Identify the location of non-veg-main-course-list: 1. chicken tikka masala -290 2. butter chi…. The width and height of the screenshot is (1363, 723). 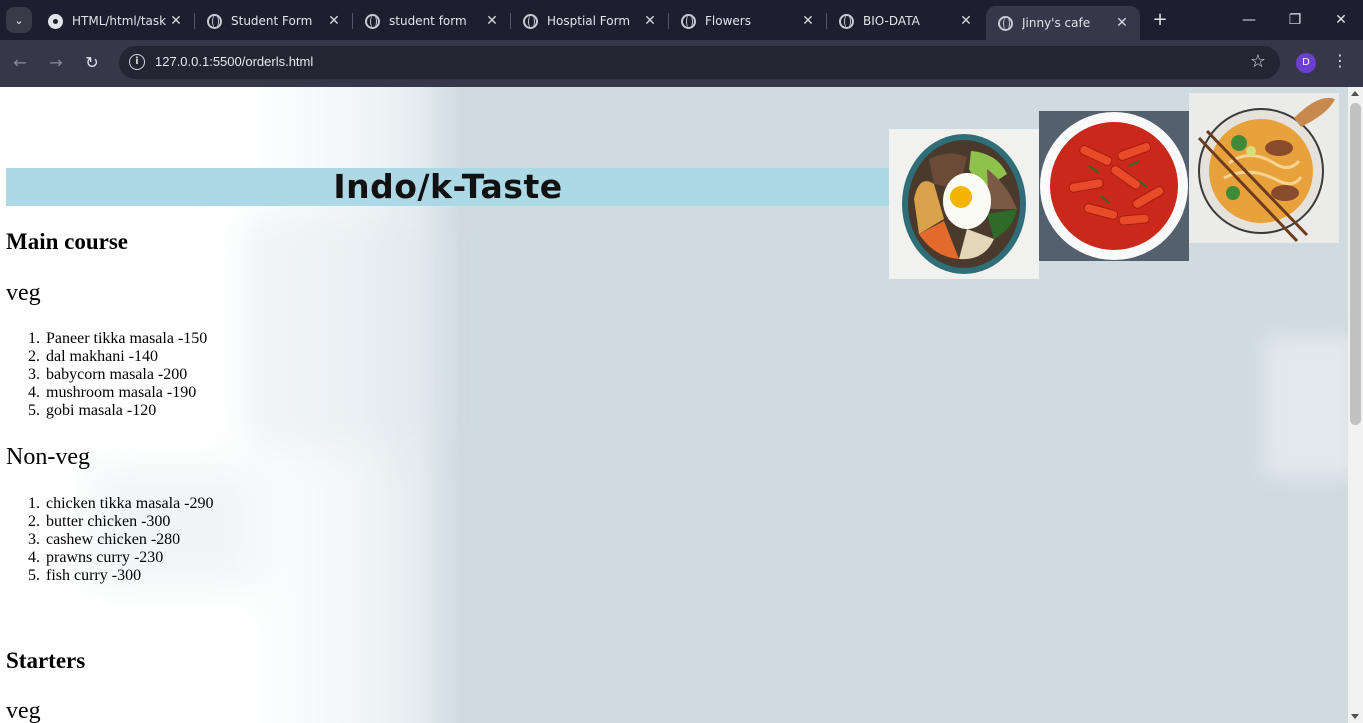
(121, 540).